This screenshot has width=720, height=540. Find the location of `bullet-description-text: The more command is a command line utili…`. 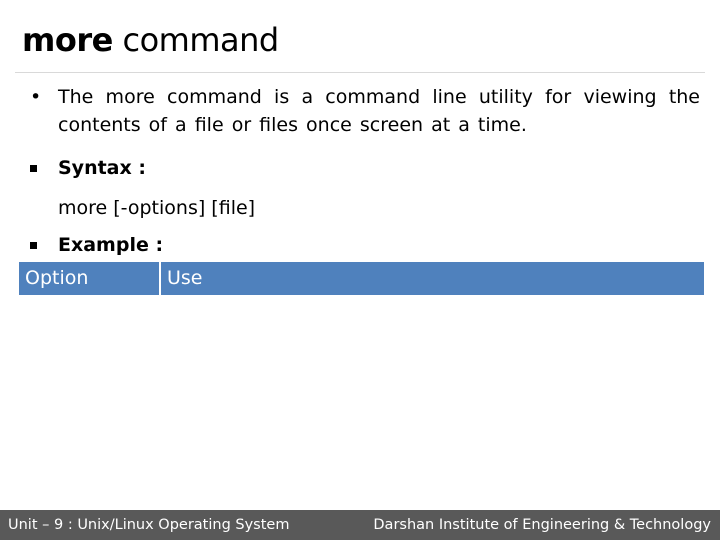

bullet-description-text: The more command is a command line utili… is located at coordinates (379, 111).